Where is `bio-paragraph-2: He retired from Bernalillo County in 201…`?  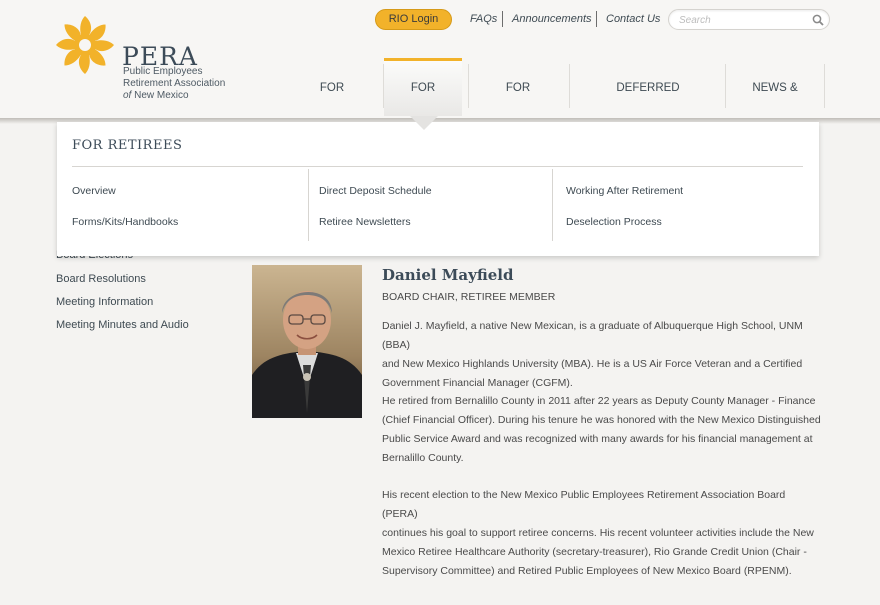 bio-paragraph-2: He retired from Bernalillo County in 201… is located at coordinates (602, 430).